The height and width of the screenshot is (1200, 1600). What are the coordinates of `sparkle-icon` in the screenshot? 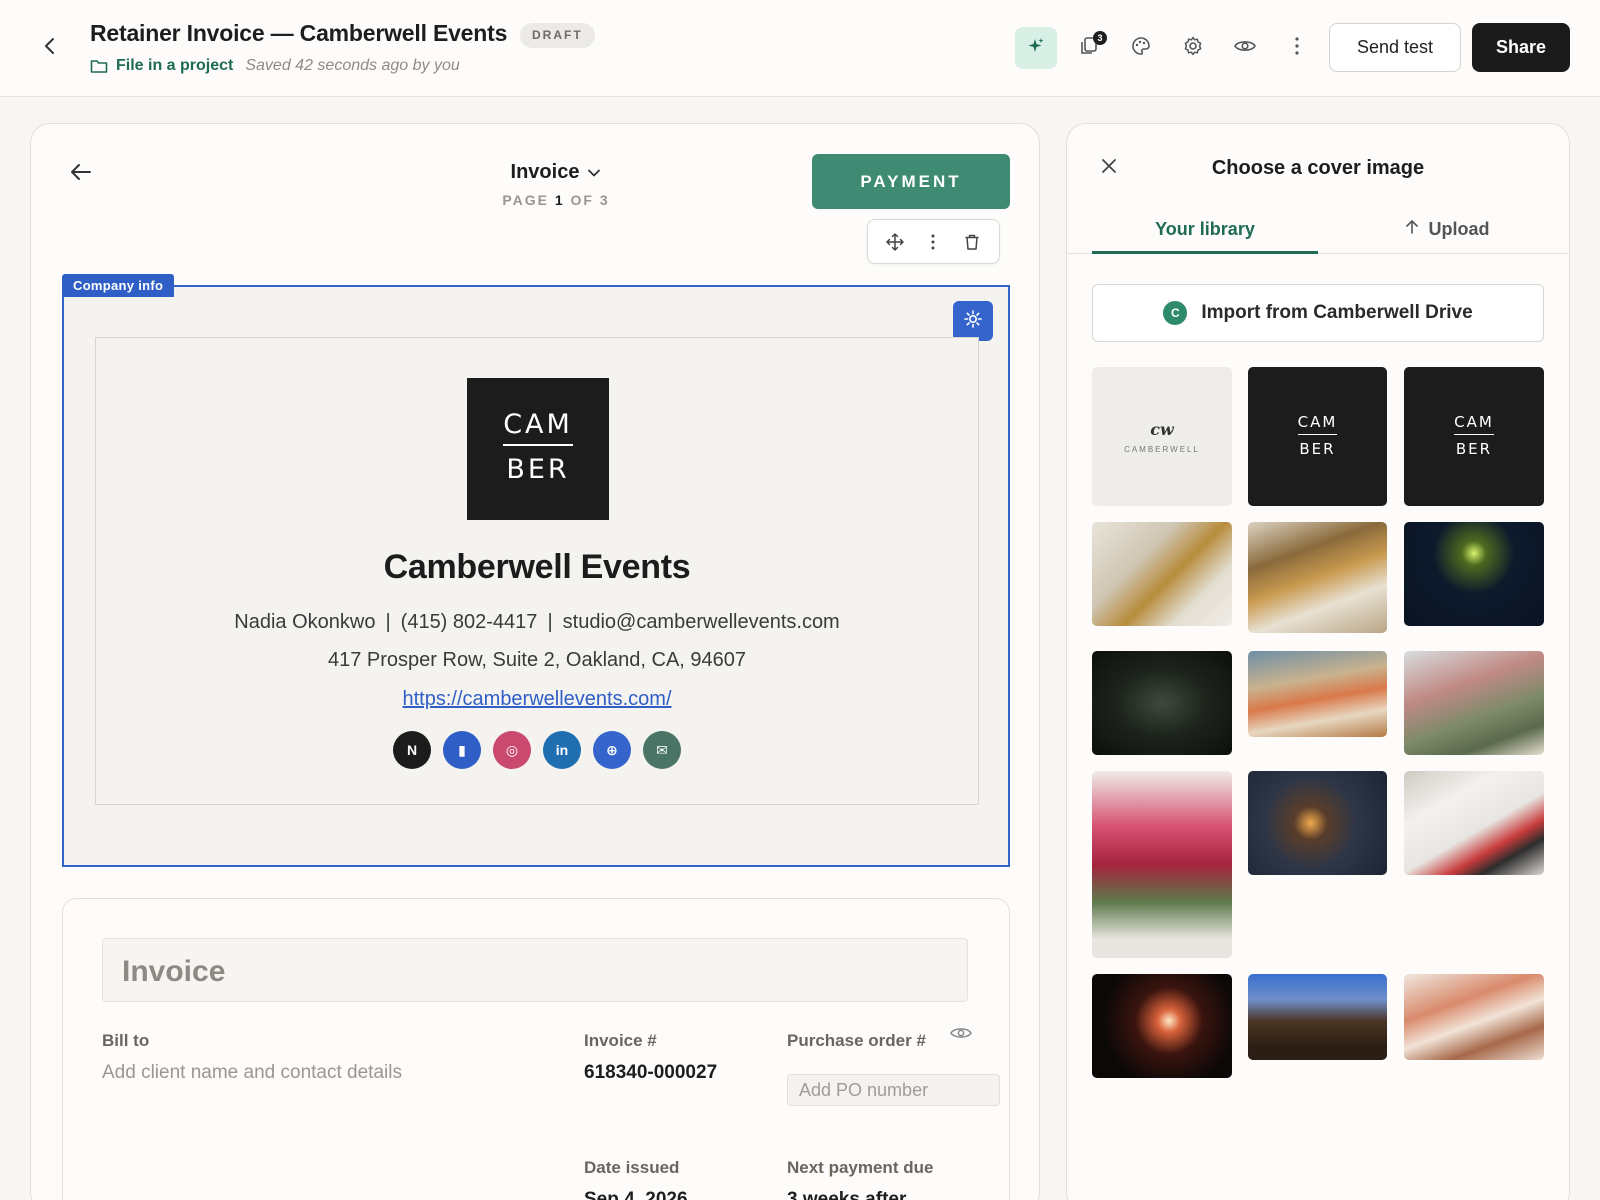 It's located at (1036, 48).